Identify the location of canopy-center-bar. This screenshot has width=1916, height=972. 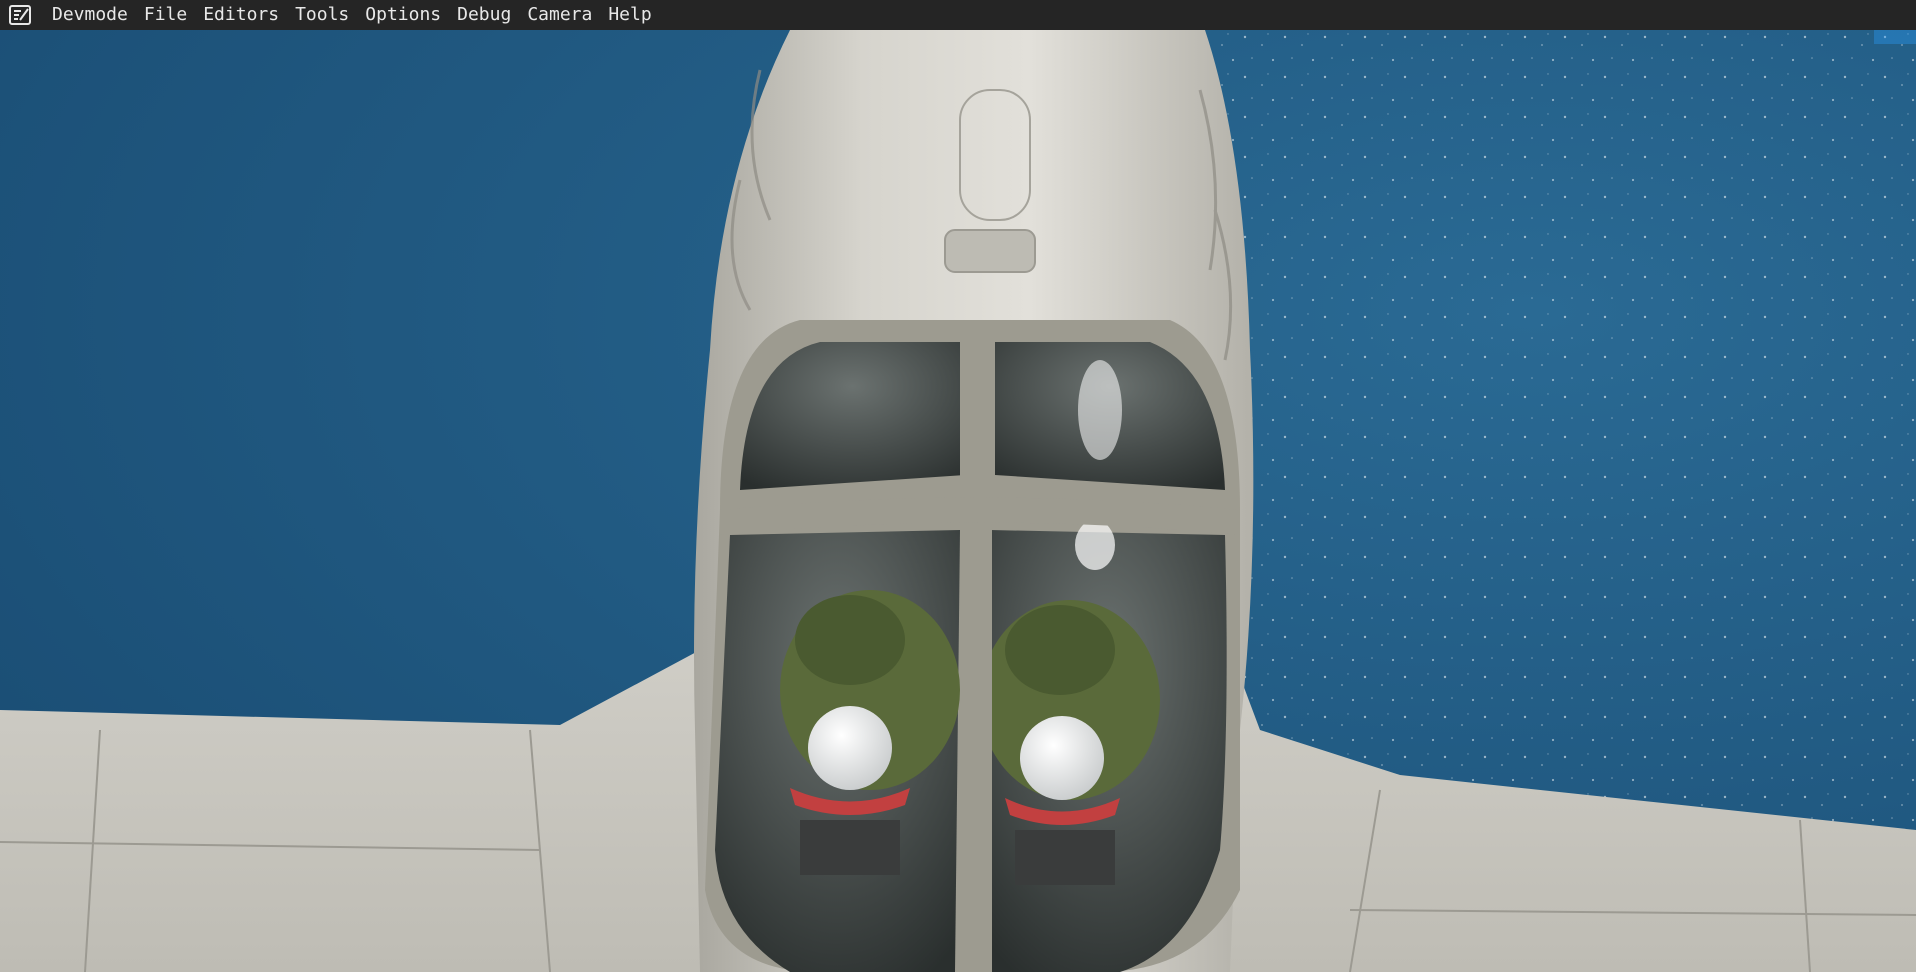
(976, 646).